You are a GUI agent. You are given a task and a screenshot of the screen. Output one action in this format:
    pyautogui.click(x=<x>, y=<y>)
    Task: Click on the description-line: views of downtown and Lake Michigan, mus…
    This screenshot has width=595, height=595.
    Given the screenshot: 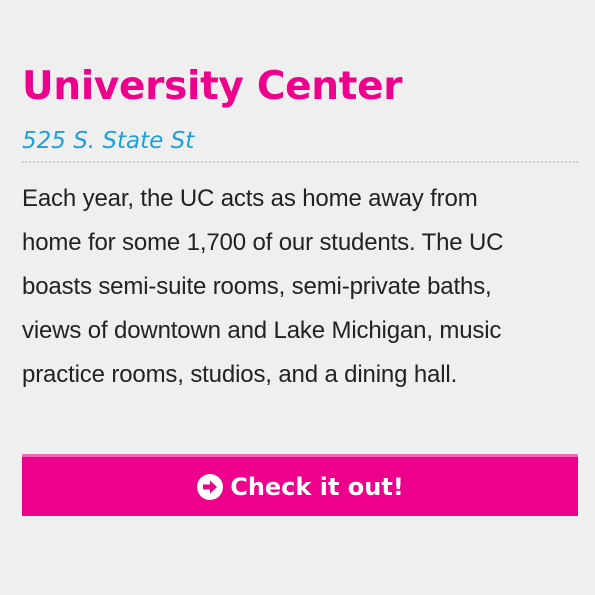 What is the action you would take?
    pyautogui.click(x=262, y=330)
    